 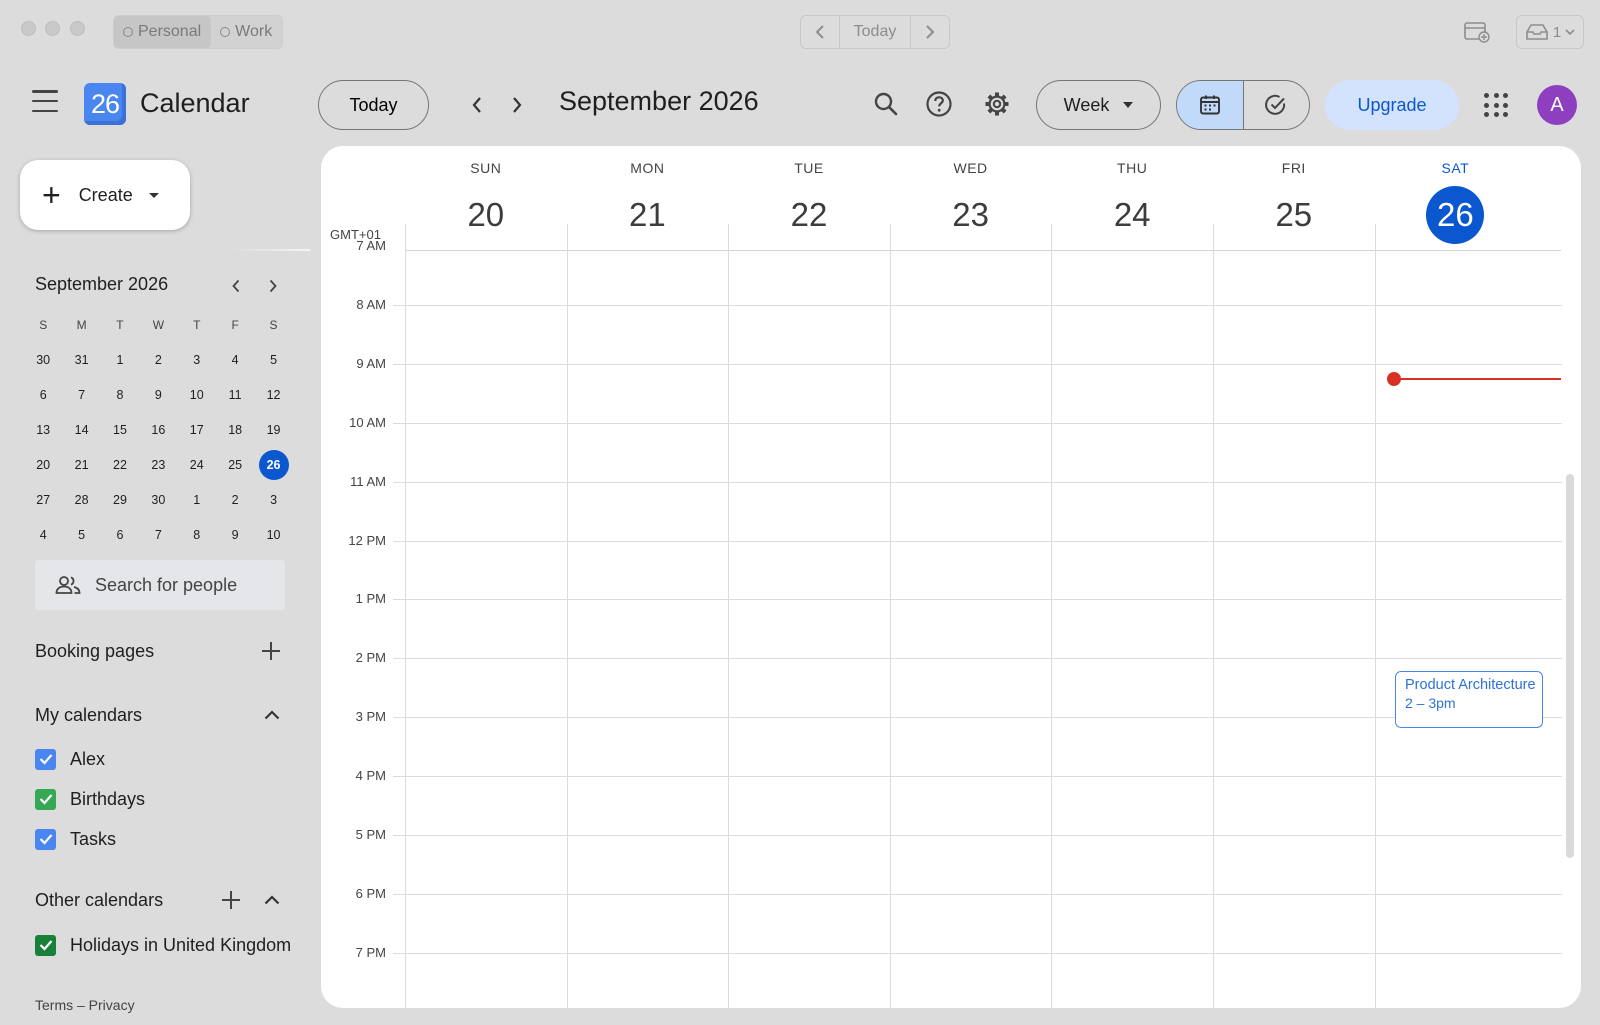 I want to click on profile-personal: Personal, so click(x=163, y=32).